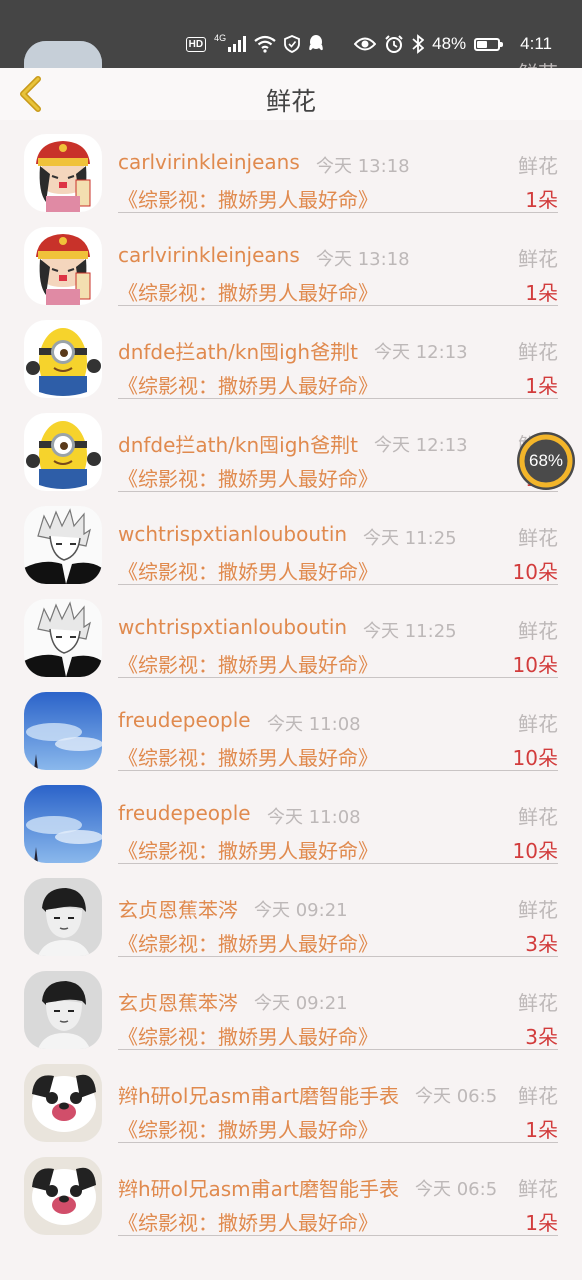  I want to click on app-header: 鲜花, so click(291, 94).